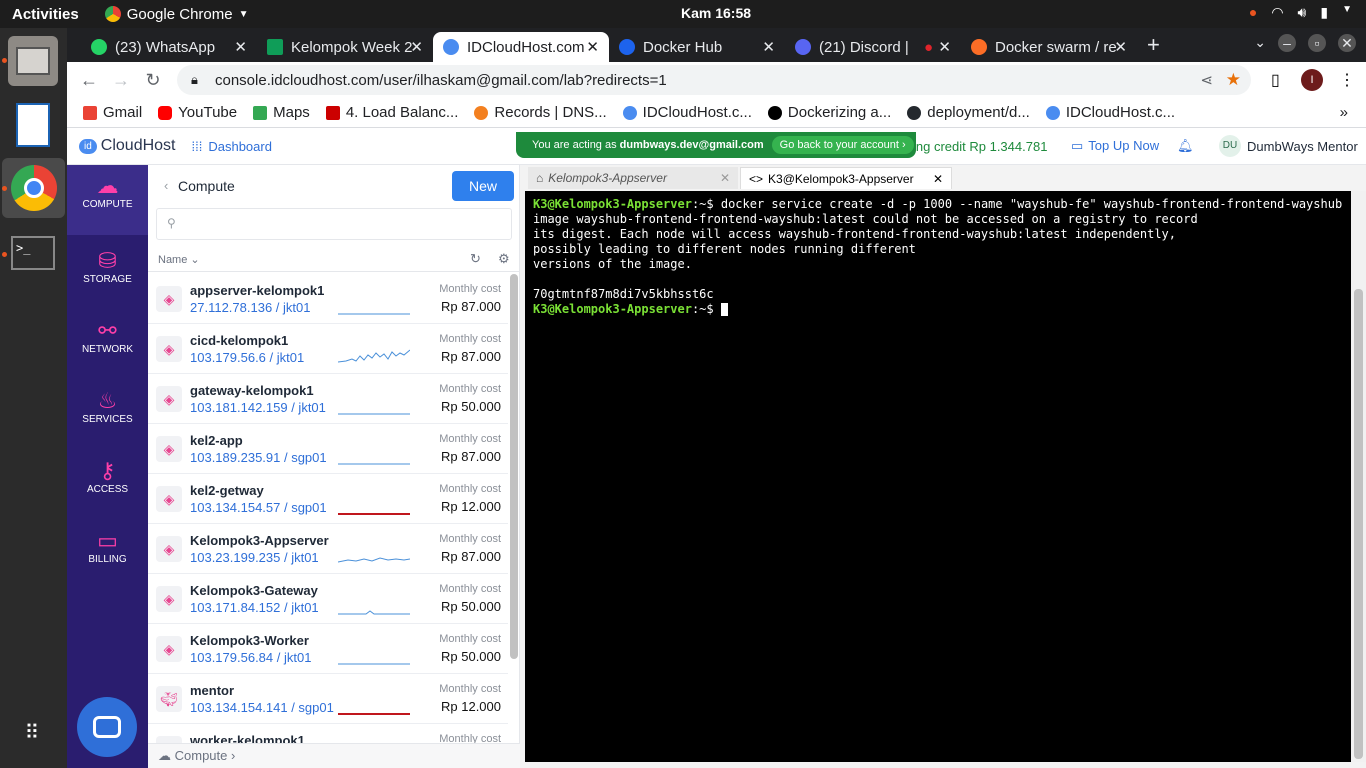 The image size is (1366, 768). I want to click on chrome-dock-icon, so click(33, 188).